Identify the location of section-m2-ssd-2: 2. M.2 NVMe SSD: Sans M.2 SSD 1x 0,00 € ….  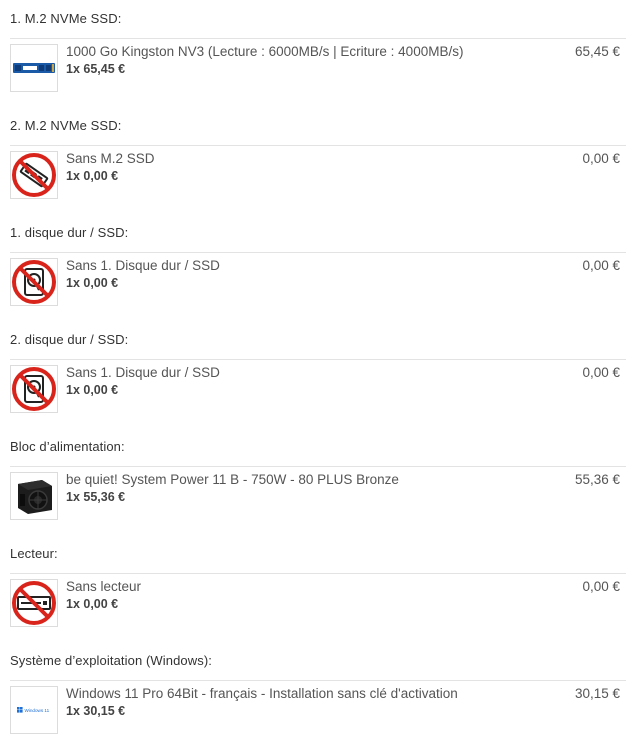
(319, 160).